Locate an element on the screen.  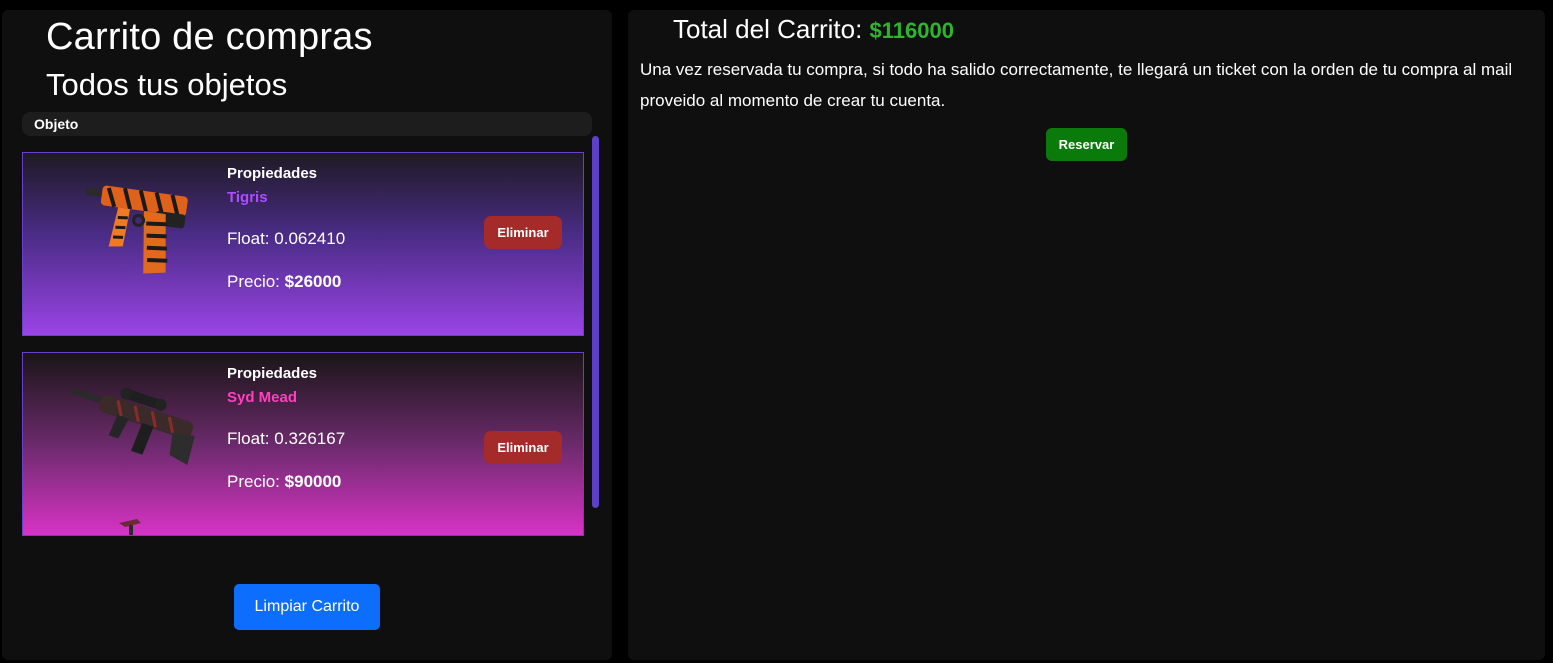
reserve-button: Reservar is located at coordinates (1086, 144).